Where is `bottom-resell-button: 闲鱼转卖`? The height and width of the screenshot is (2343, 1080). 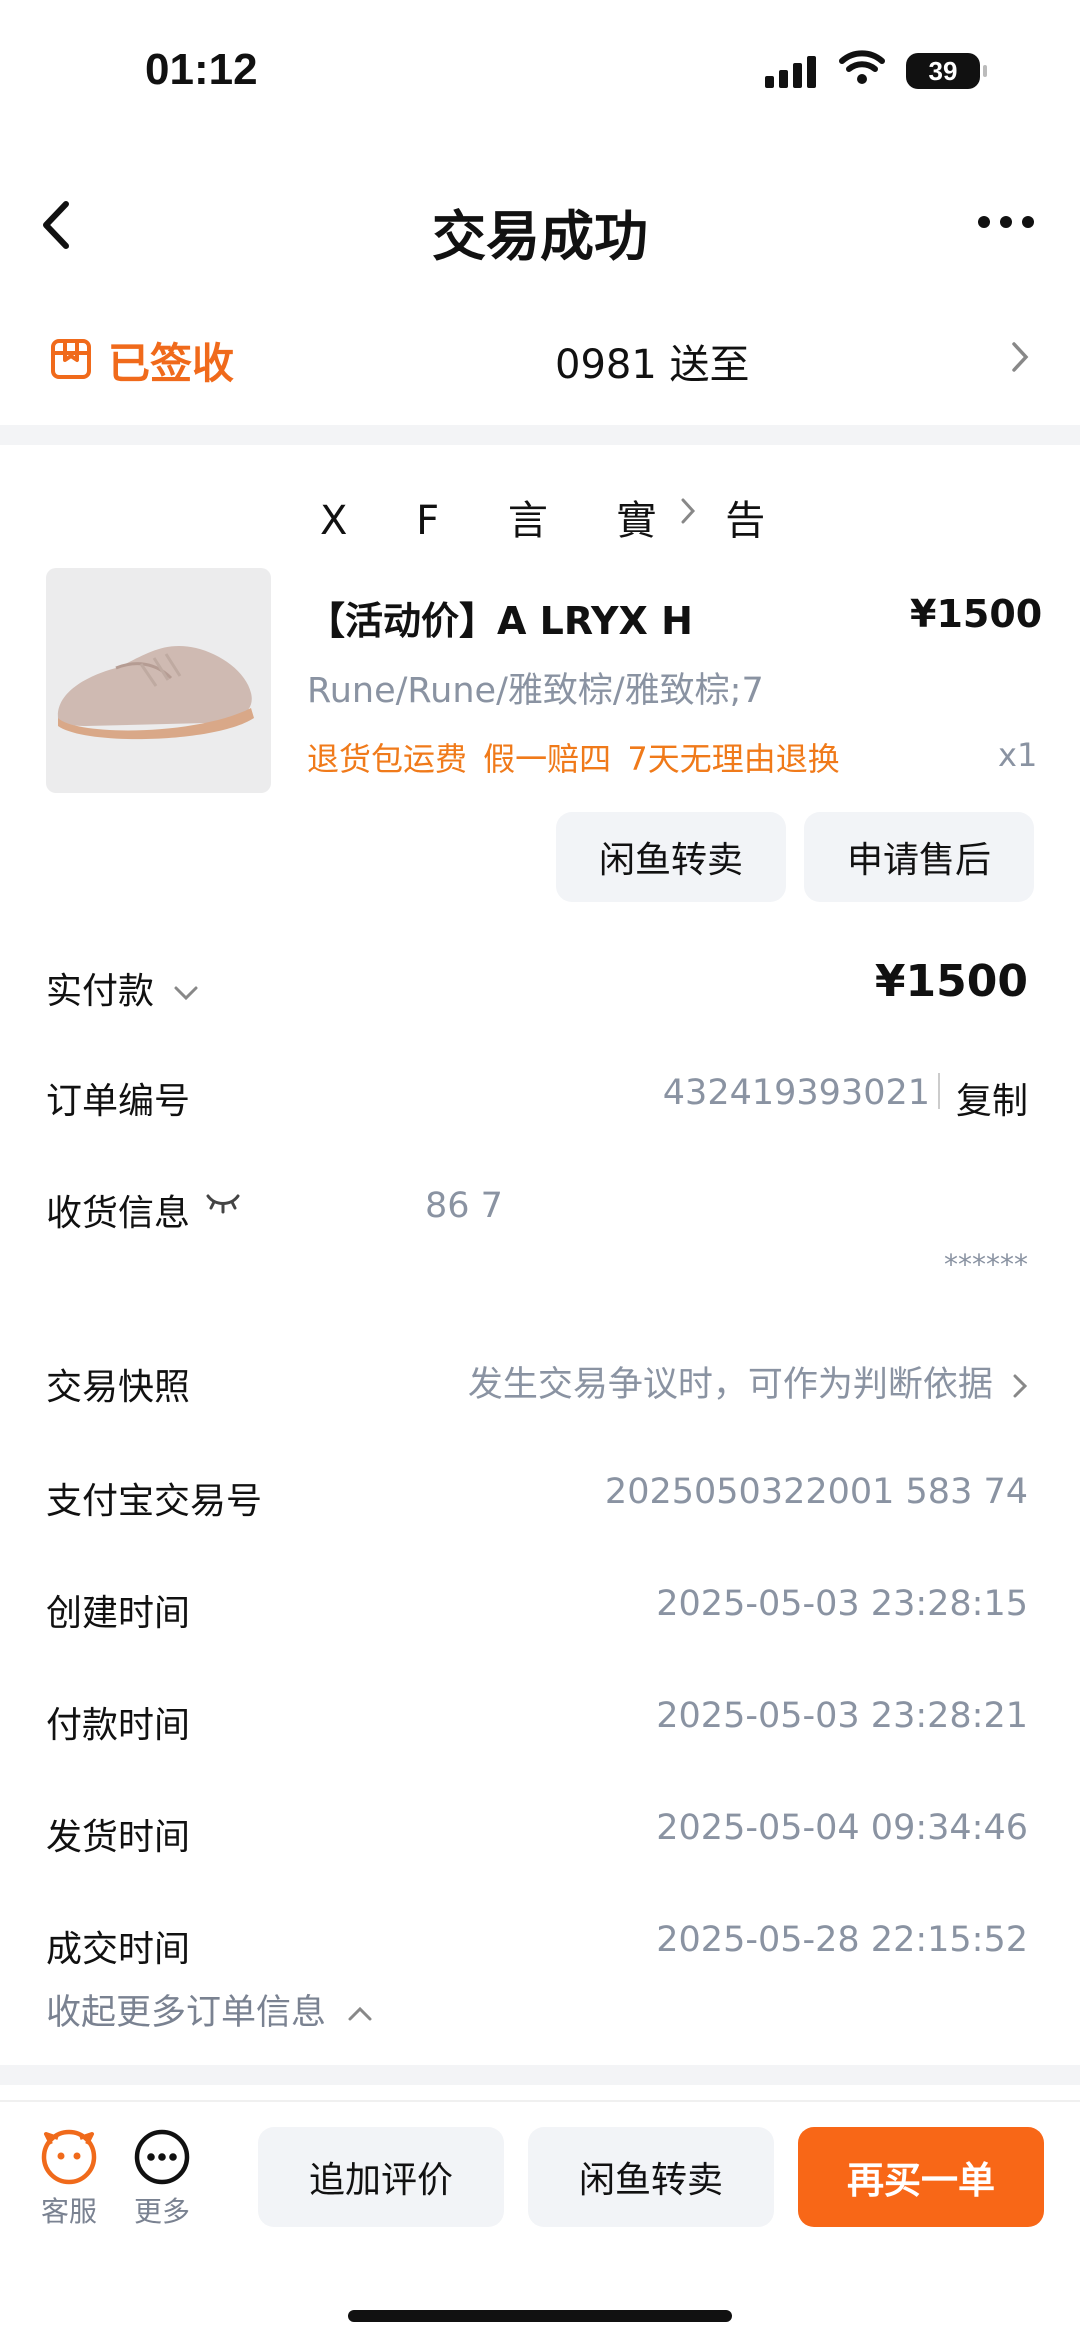 bottom-resell-button: 闲鱼转卖 is located at coordinates (651, 2177).